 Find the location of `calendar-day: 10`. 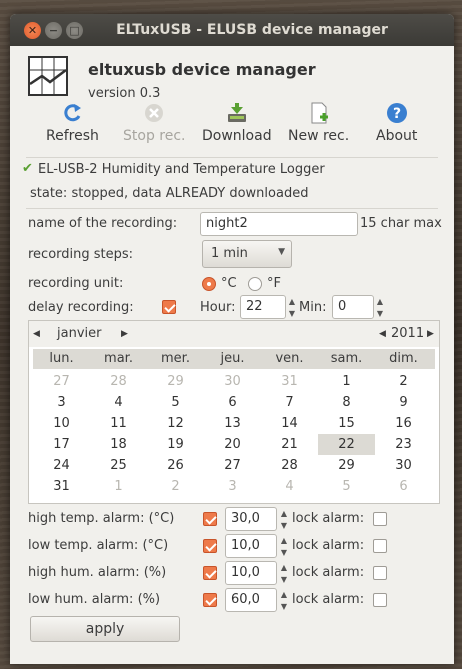

calendar-day: 10 is located at coordinates (61, 423).